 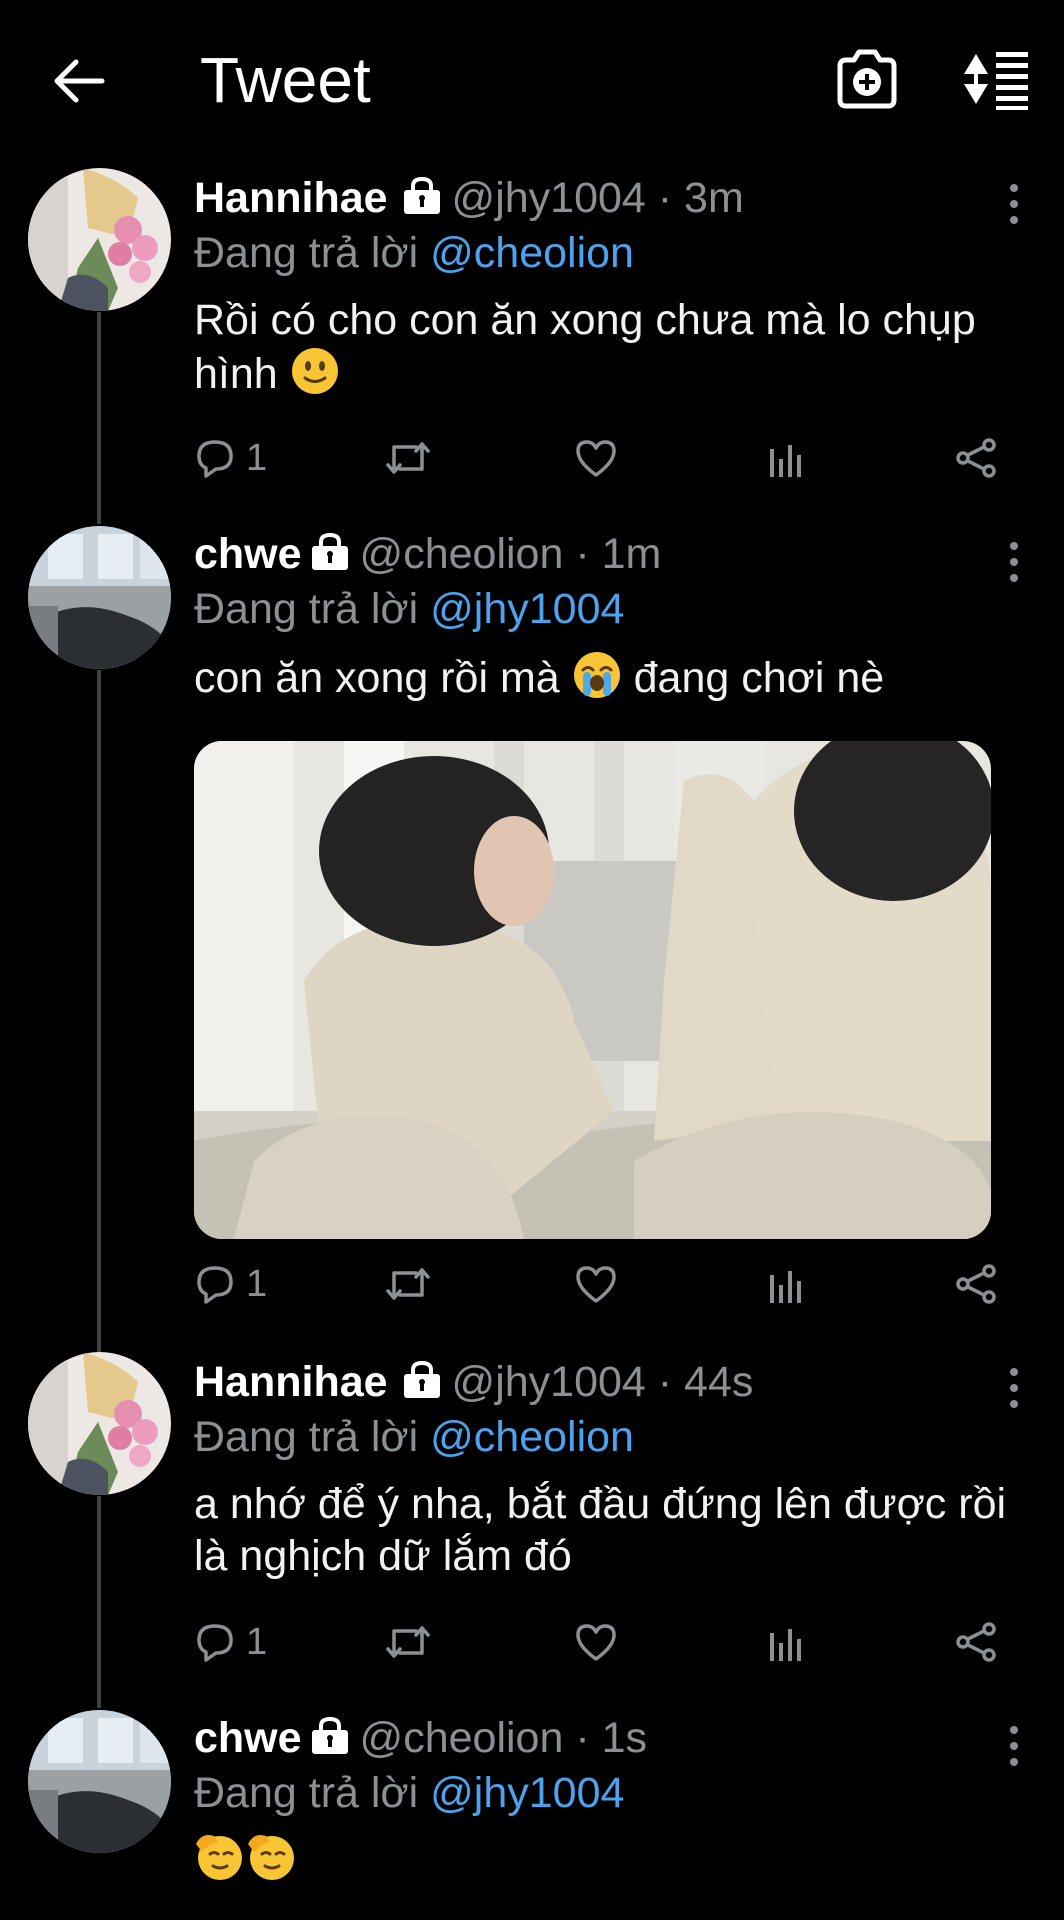 I want to click on tweet-header: chwe @cheolion · 1m, so click(x=609, y=554).